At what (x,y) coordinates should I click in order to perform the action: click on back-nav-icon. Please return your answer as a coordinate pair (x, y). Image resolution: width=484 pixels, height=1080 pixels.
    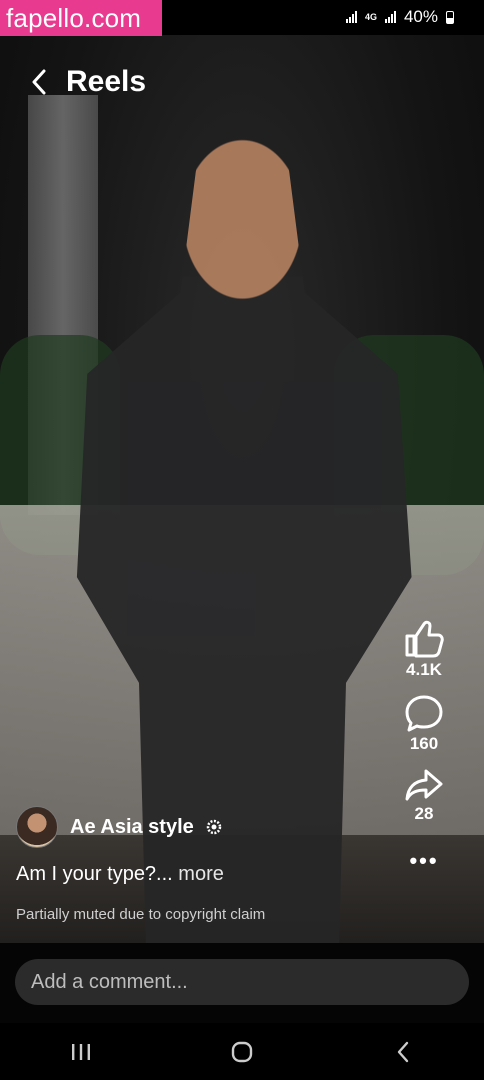
    Looking at the image, I should click on (403, 1051).